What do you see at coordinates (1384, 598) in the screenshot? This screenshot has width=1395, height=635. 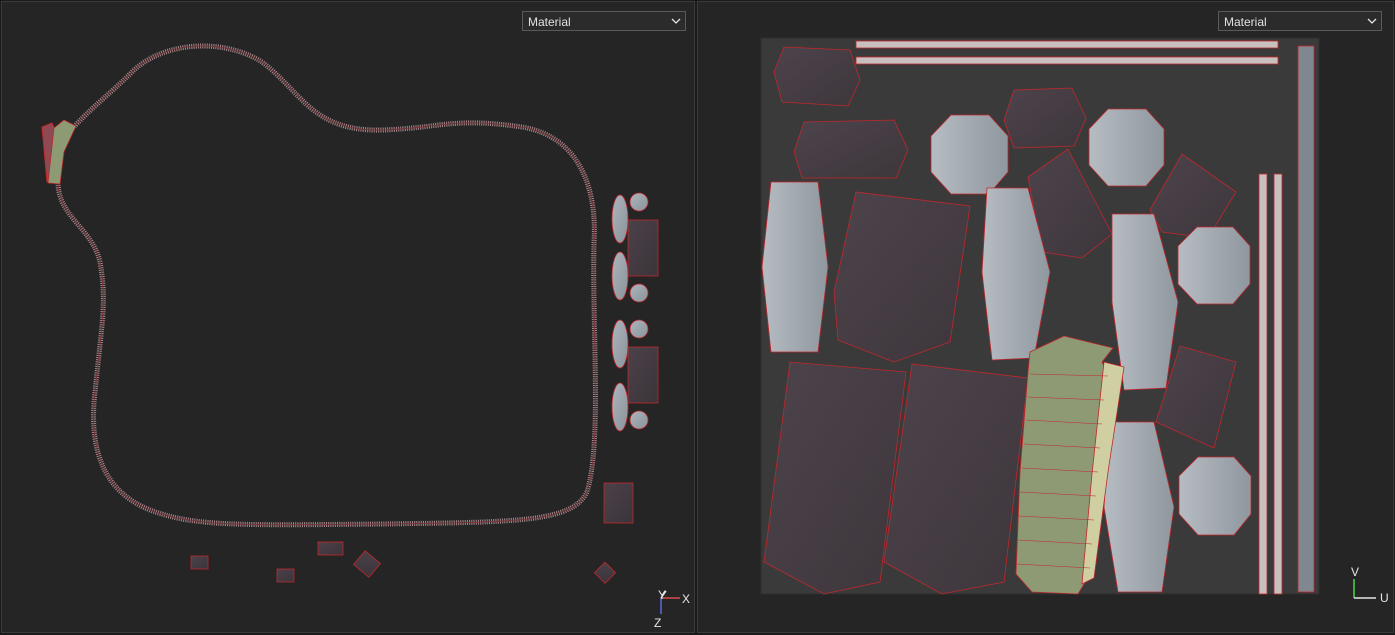 I see `uv-u-label: U` at bounding box center [1384, 598].